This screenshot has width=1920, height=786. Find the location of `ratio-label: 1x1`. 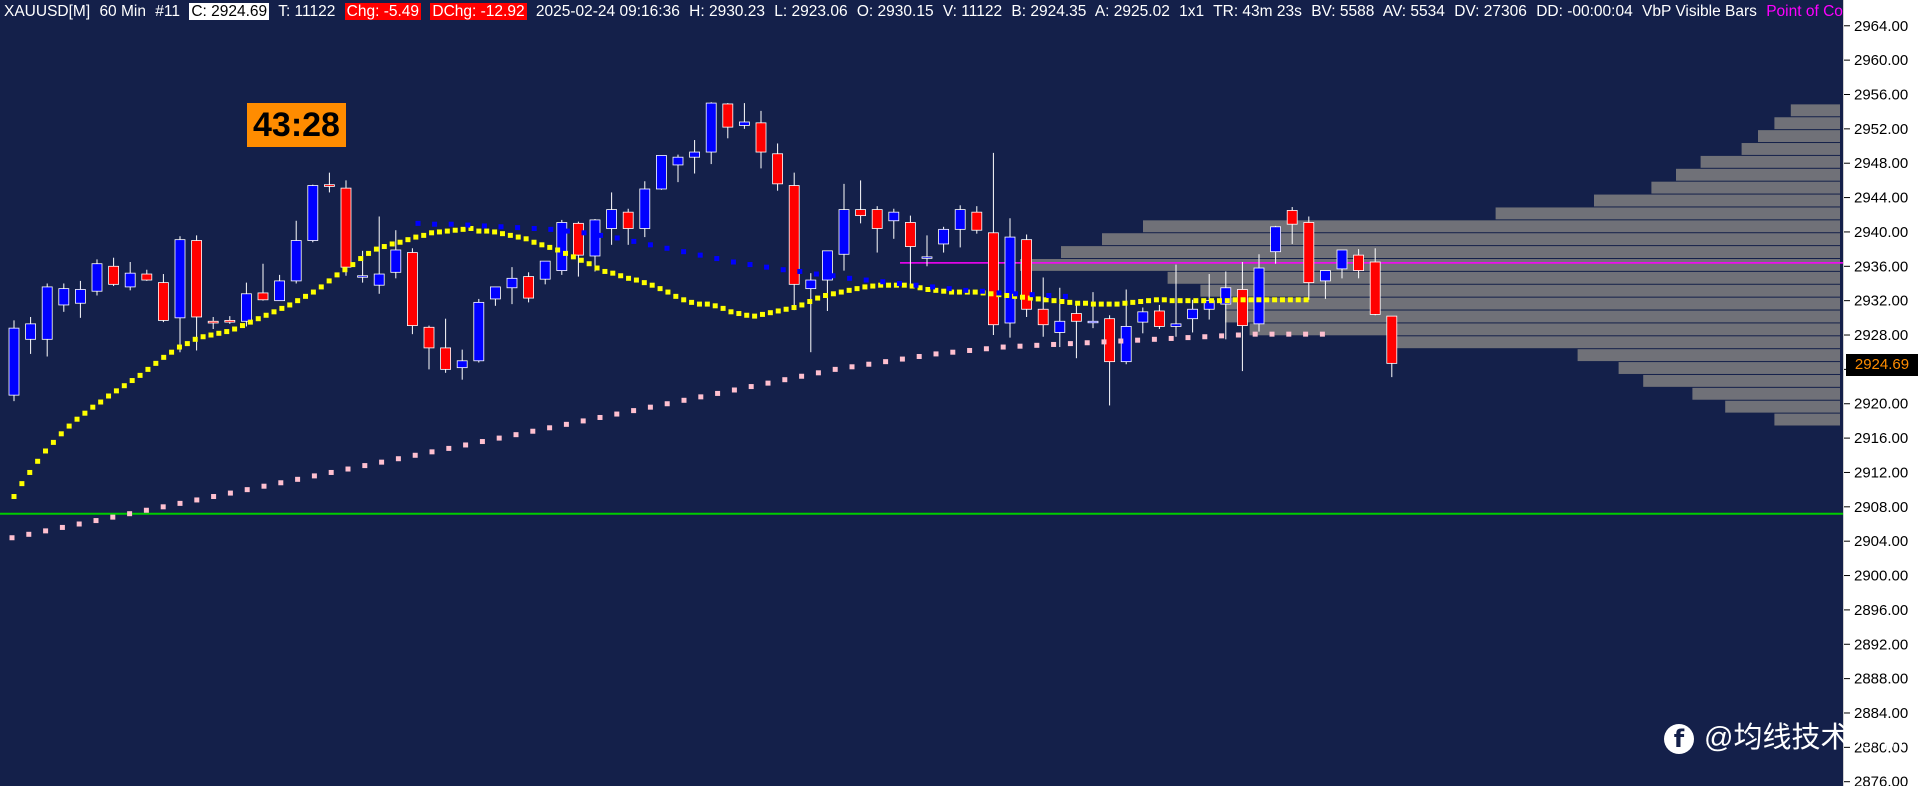

ratio-label: 1x1 is located at coordinates (1192, 11).